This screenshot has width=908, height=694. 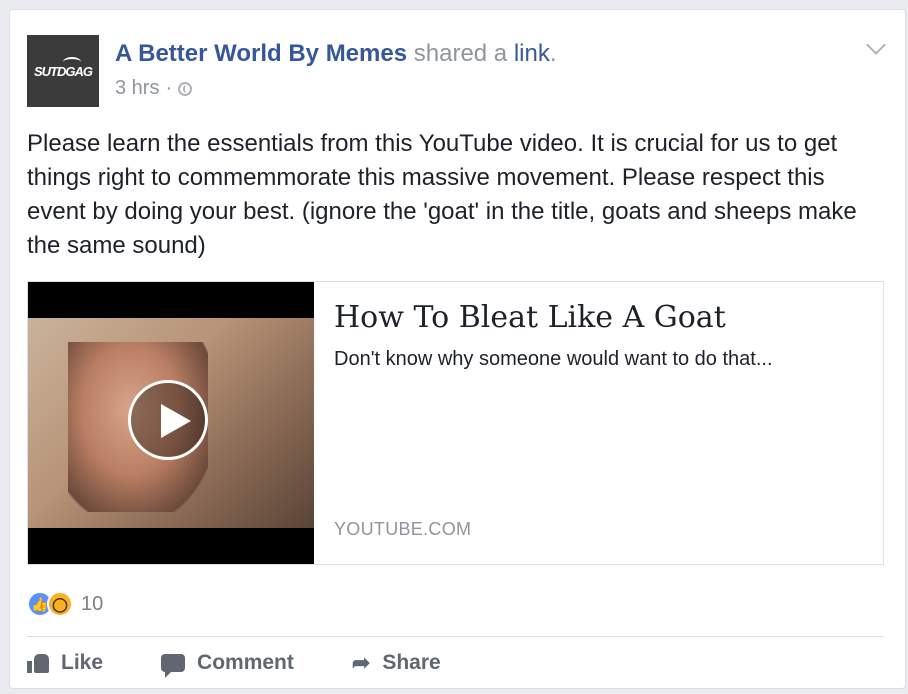 What do you see at coordinates (598, 318) in the screenshot?
I see `link-title: How To Bleat Like A Goat` at bounding box center [598, 318].